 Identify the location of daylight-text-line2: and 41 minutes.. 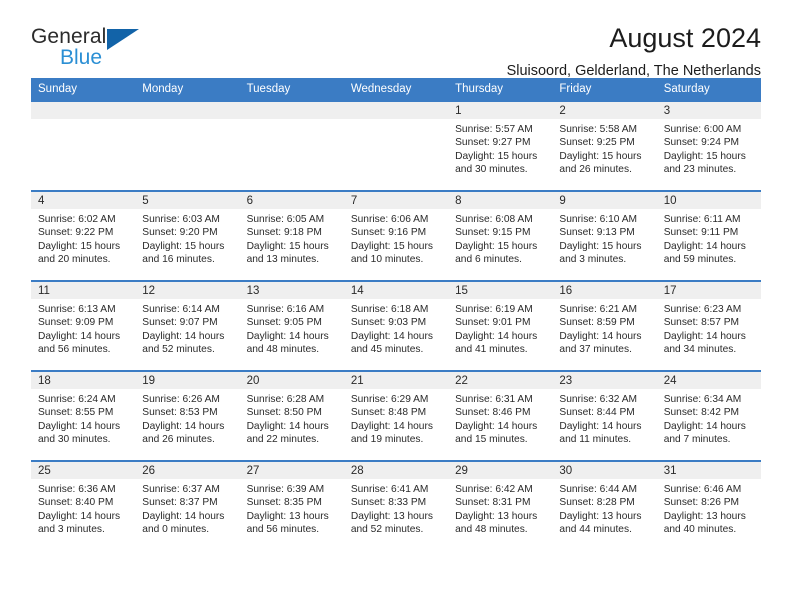
(491, 350).